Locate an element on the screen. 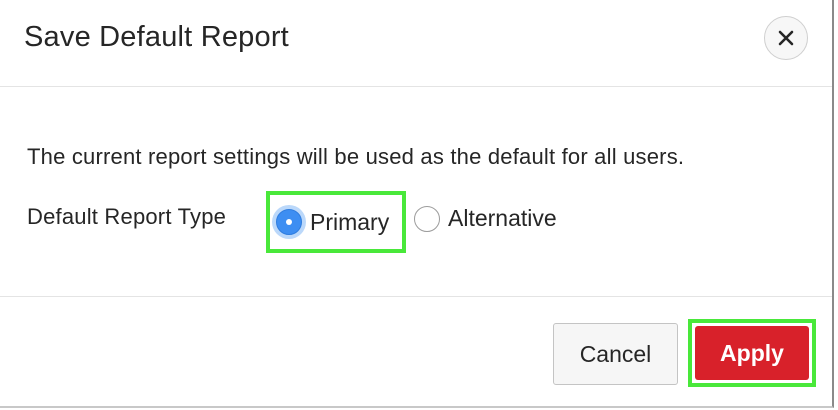 The height and width of the screenshot is (410, 838). radio-unchecked-icon is located at coordinates (427, 218).